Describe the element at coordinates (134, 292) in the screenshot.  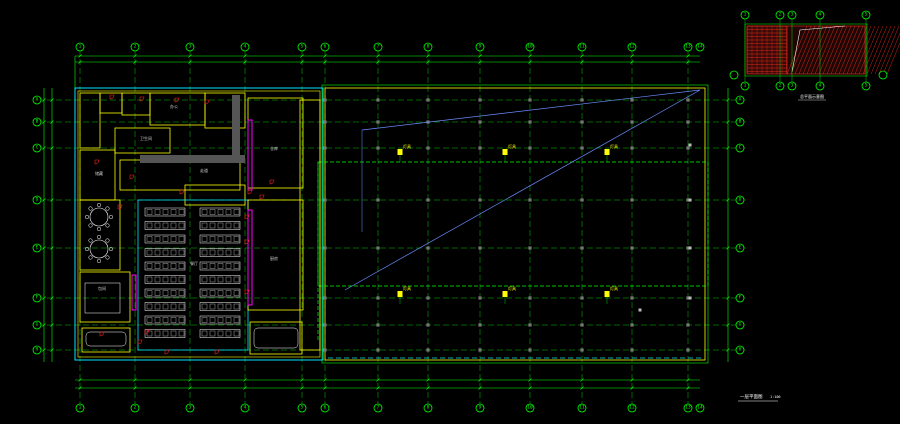
I see `magenta-partition` at that location.